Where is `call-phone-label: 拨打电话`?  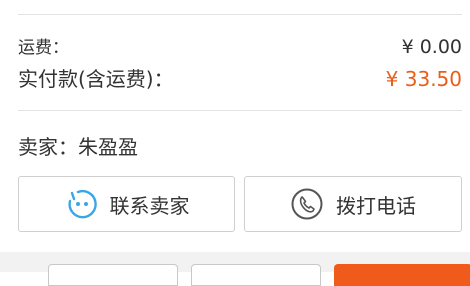 call-phone-label: 拨打电话 is located at coordinates (376, 205).